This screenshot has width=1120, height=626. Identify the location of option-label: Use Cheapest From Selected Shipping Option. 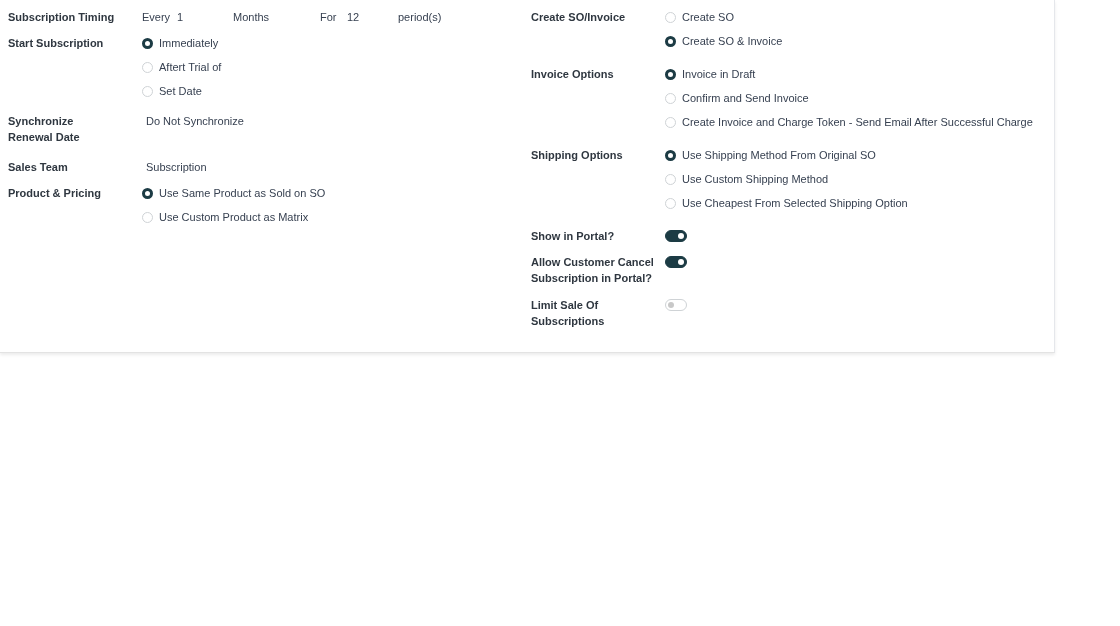
(795, 203).